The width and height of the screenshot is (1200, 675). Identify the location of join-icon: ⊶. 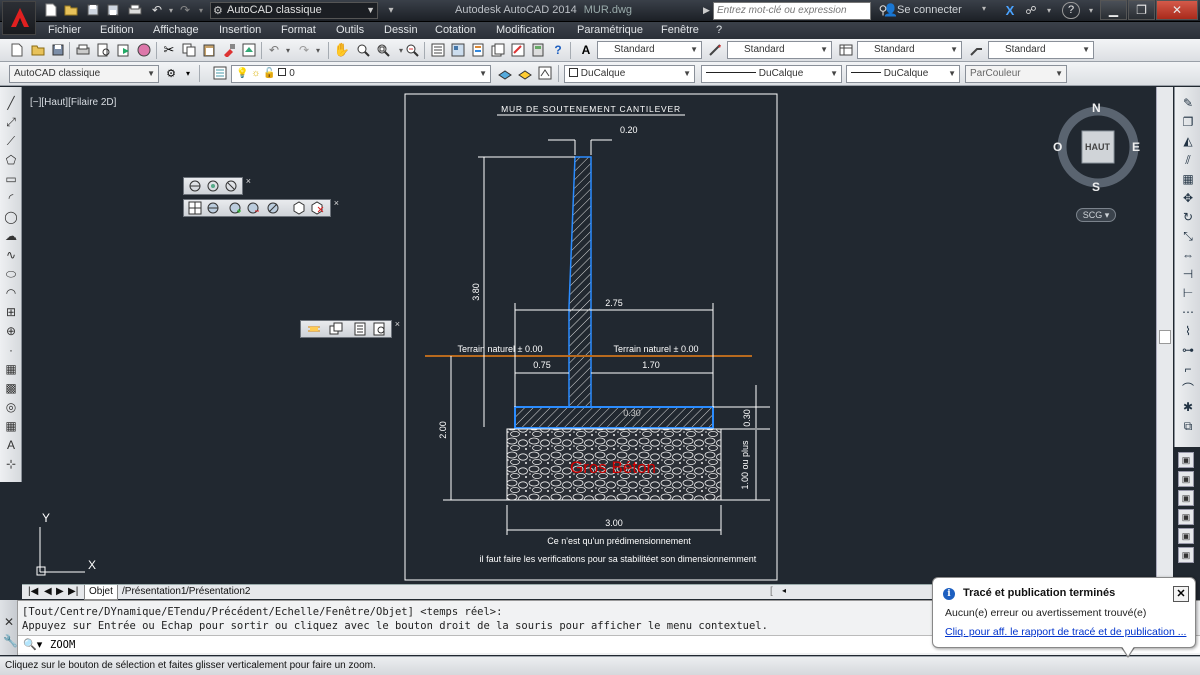
(1188, 350).